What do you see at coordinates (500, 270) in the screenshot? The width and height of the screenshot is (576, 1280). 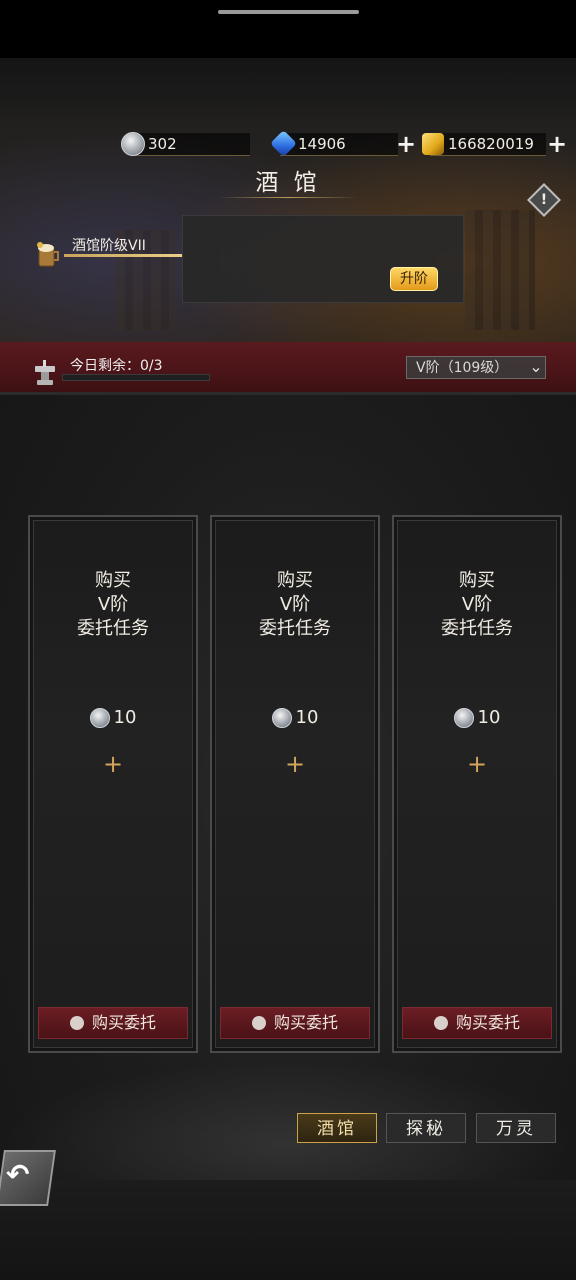 I see `scene-shelf` at bounding box center [500, 270].